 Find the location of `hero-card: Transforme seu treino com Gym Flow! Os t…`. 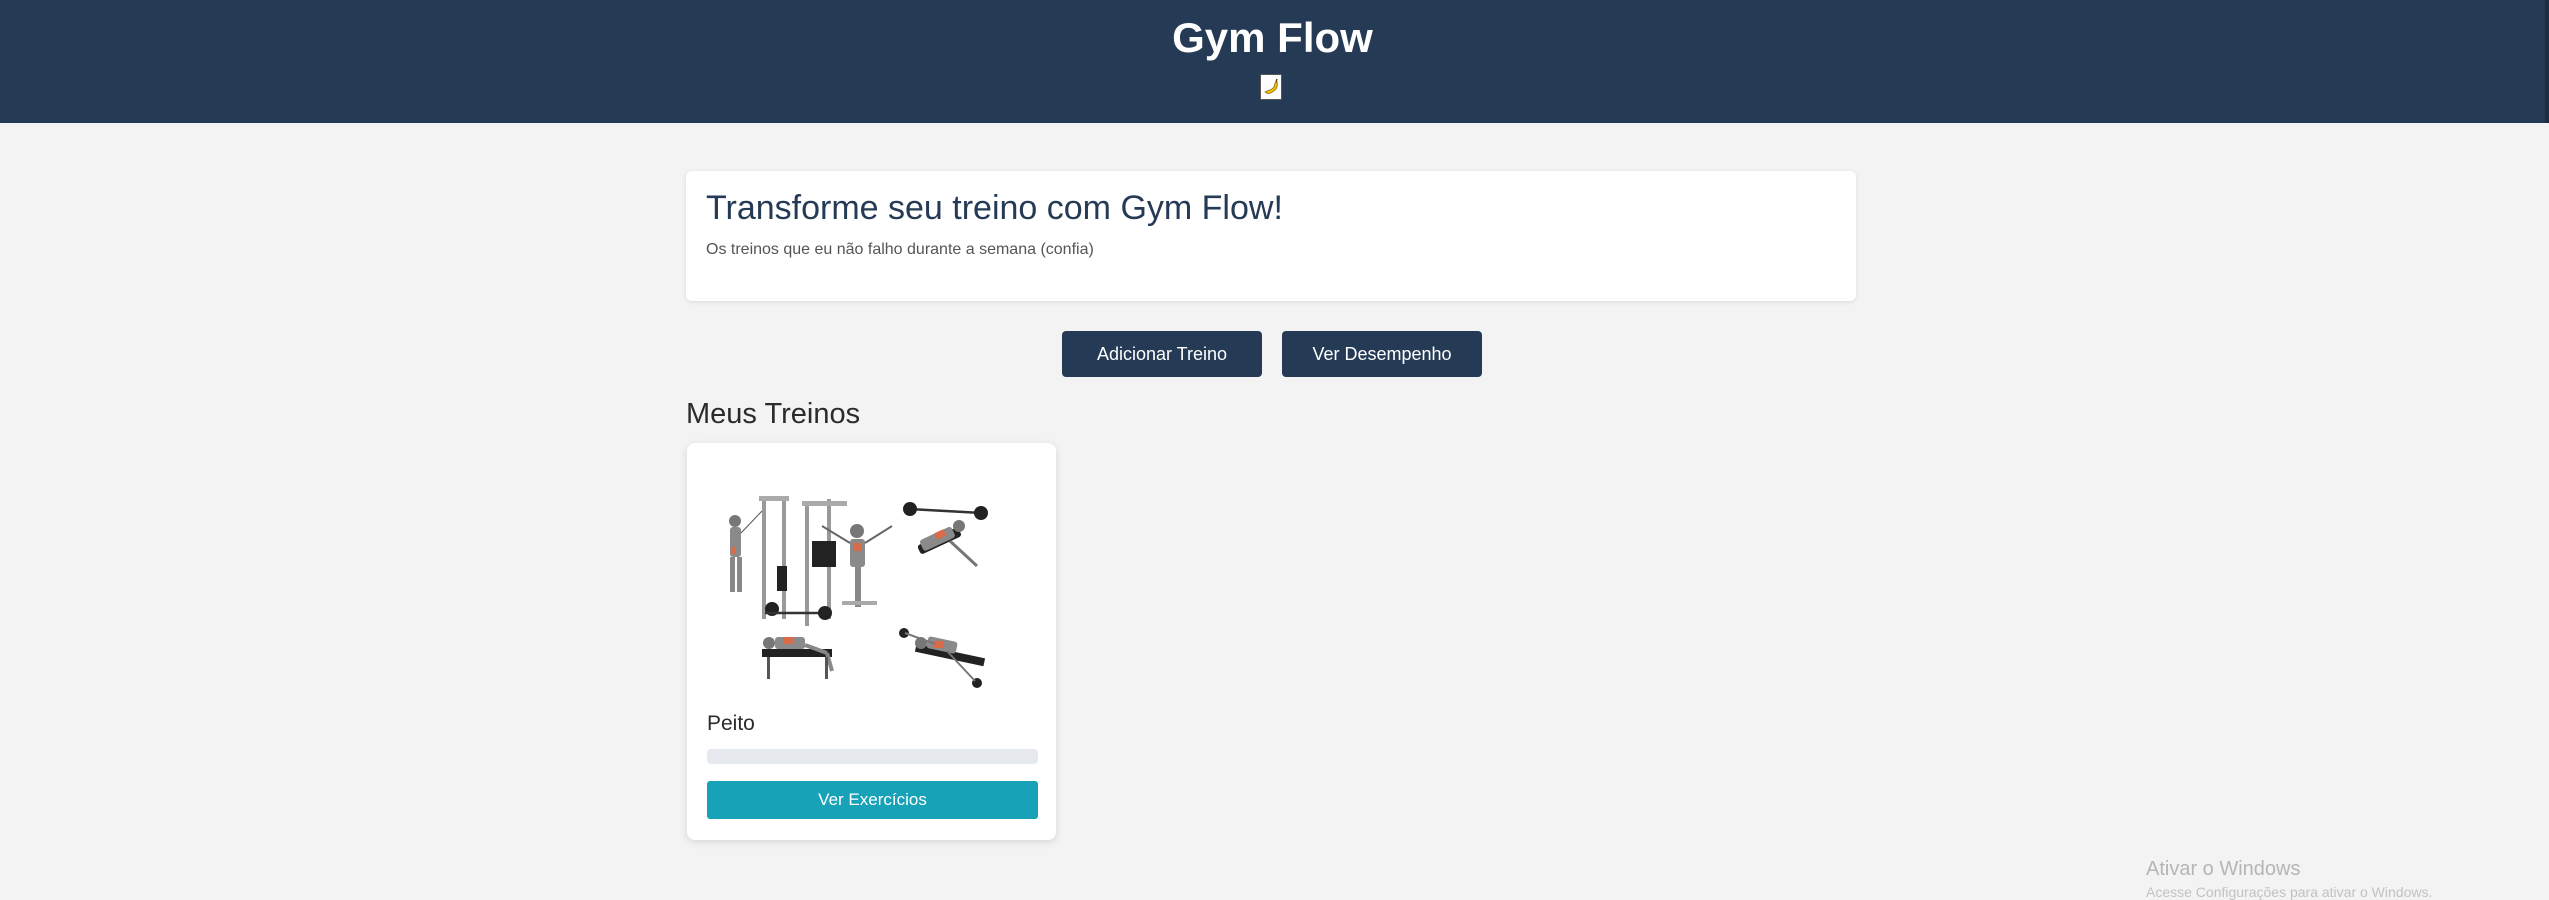

hero-card: Transforme seu treino com Gym Flow! Os t… is located at coordinates (1271, 236).